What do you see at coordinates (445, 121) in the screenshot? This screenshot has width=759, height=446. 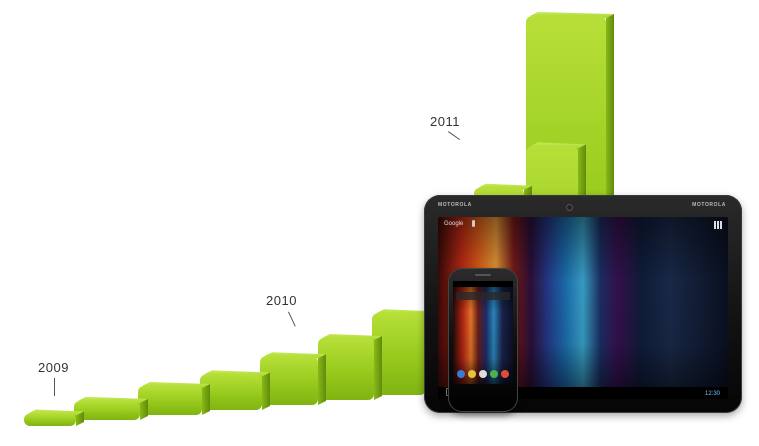 I see `year-label-2011: 2011` at bounding box center [445, 121].